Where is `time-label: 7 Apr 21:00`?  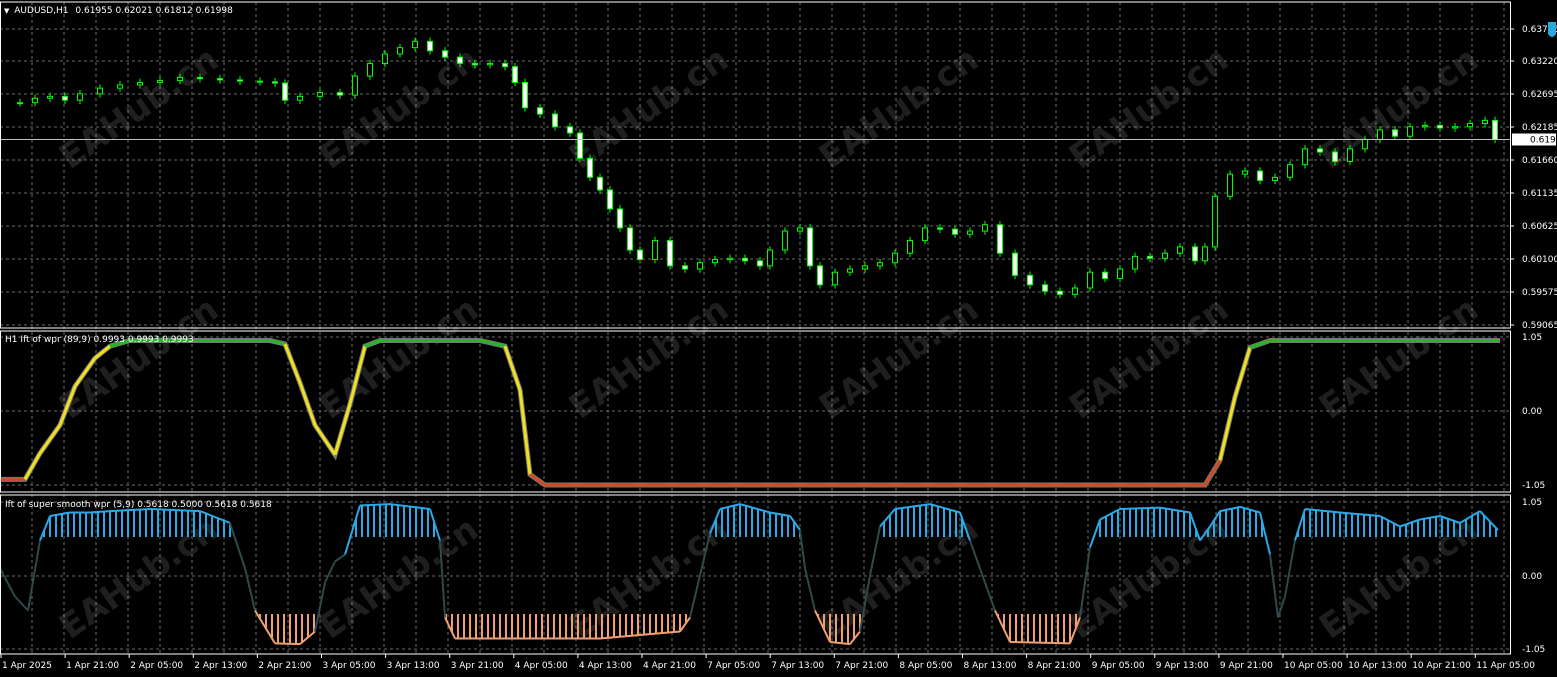 time-label: 7 Apr 21:00 is located at coordinates (861, 666).